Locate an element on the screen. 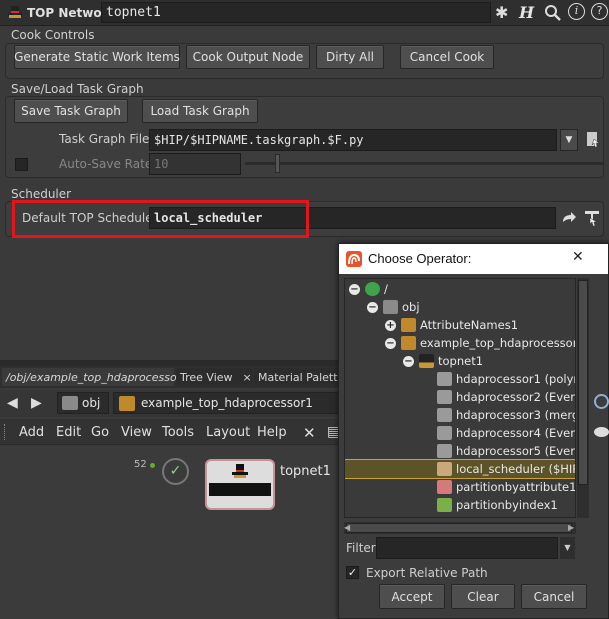 This screenshot has height=619, width=609. menu-tools: Tools is located at coordinates (178, 432).